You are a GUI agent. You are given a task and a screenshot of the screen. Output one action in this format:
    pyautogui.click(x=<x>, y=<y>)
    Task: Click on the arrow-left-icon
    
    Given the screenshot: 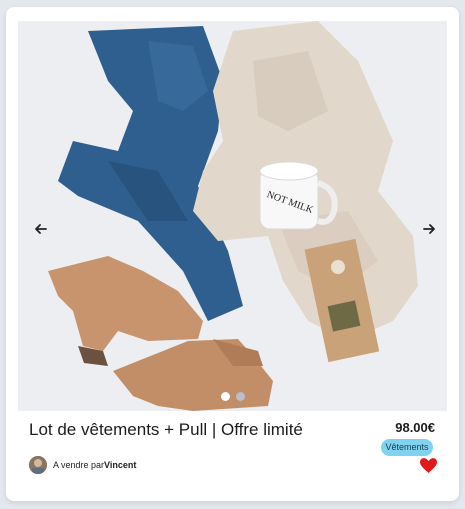 What is the action you would take?
    pyautogui.click(x=41, y=229)
    